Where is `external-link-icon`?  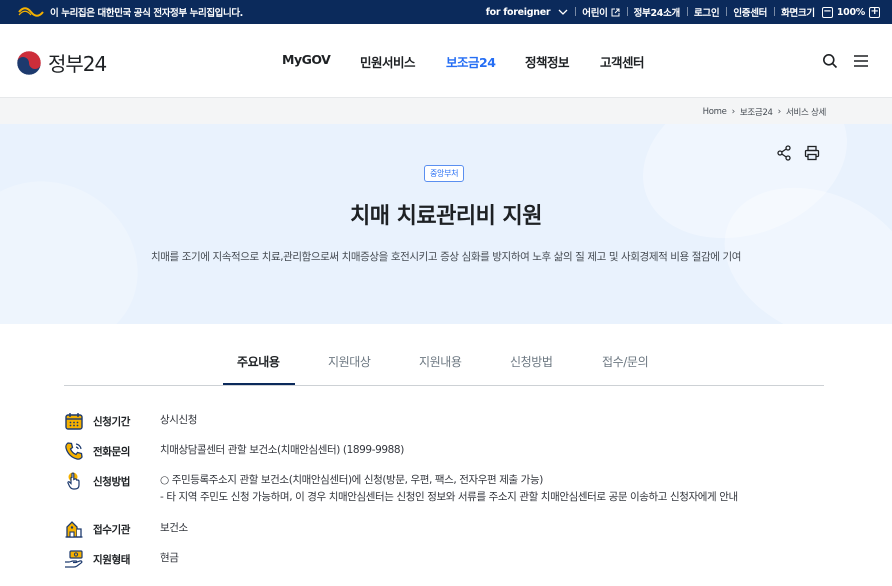 external-link-icon is located at coordinates (615, 12).